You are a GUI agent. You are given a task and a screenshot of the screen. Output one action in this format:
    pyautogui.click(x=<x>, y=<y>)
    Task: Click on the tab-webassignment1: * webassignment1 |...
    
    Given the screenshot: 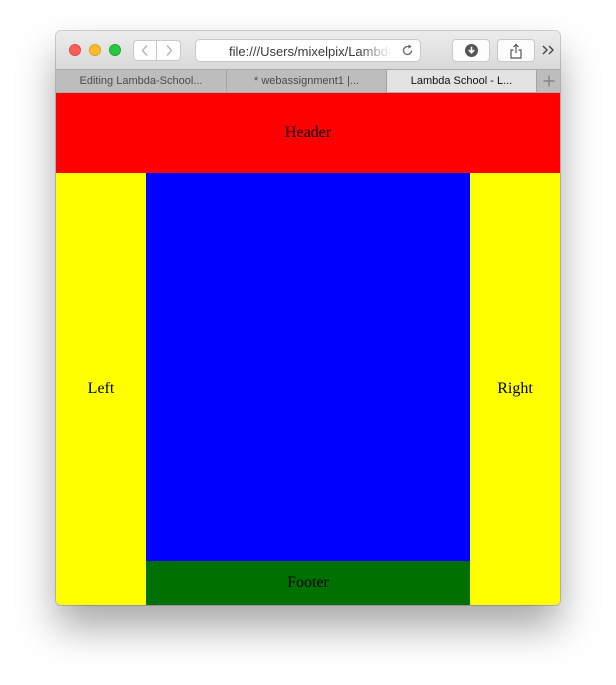 What is the action you would take?
    pyautogui.click(x=307, y=81)
    